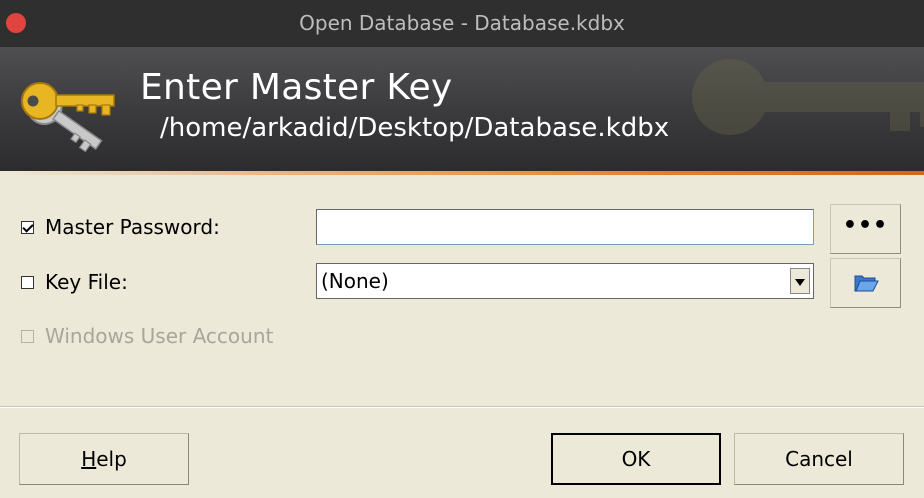 The height and width of the screenshot is (498, 924). I want to click on ok-button-label: OK, so click(636, 459).